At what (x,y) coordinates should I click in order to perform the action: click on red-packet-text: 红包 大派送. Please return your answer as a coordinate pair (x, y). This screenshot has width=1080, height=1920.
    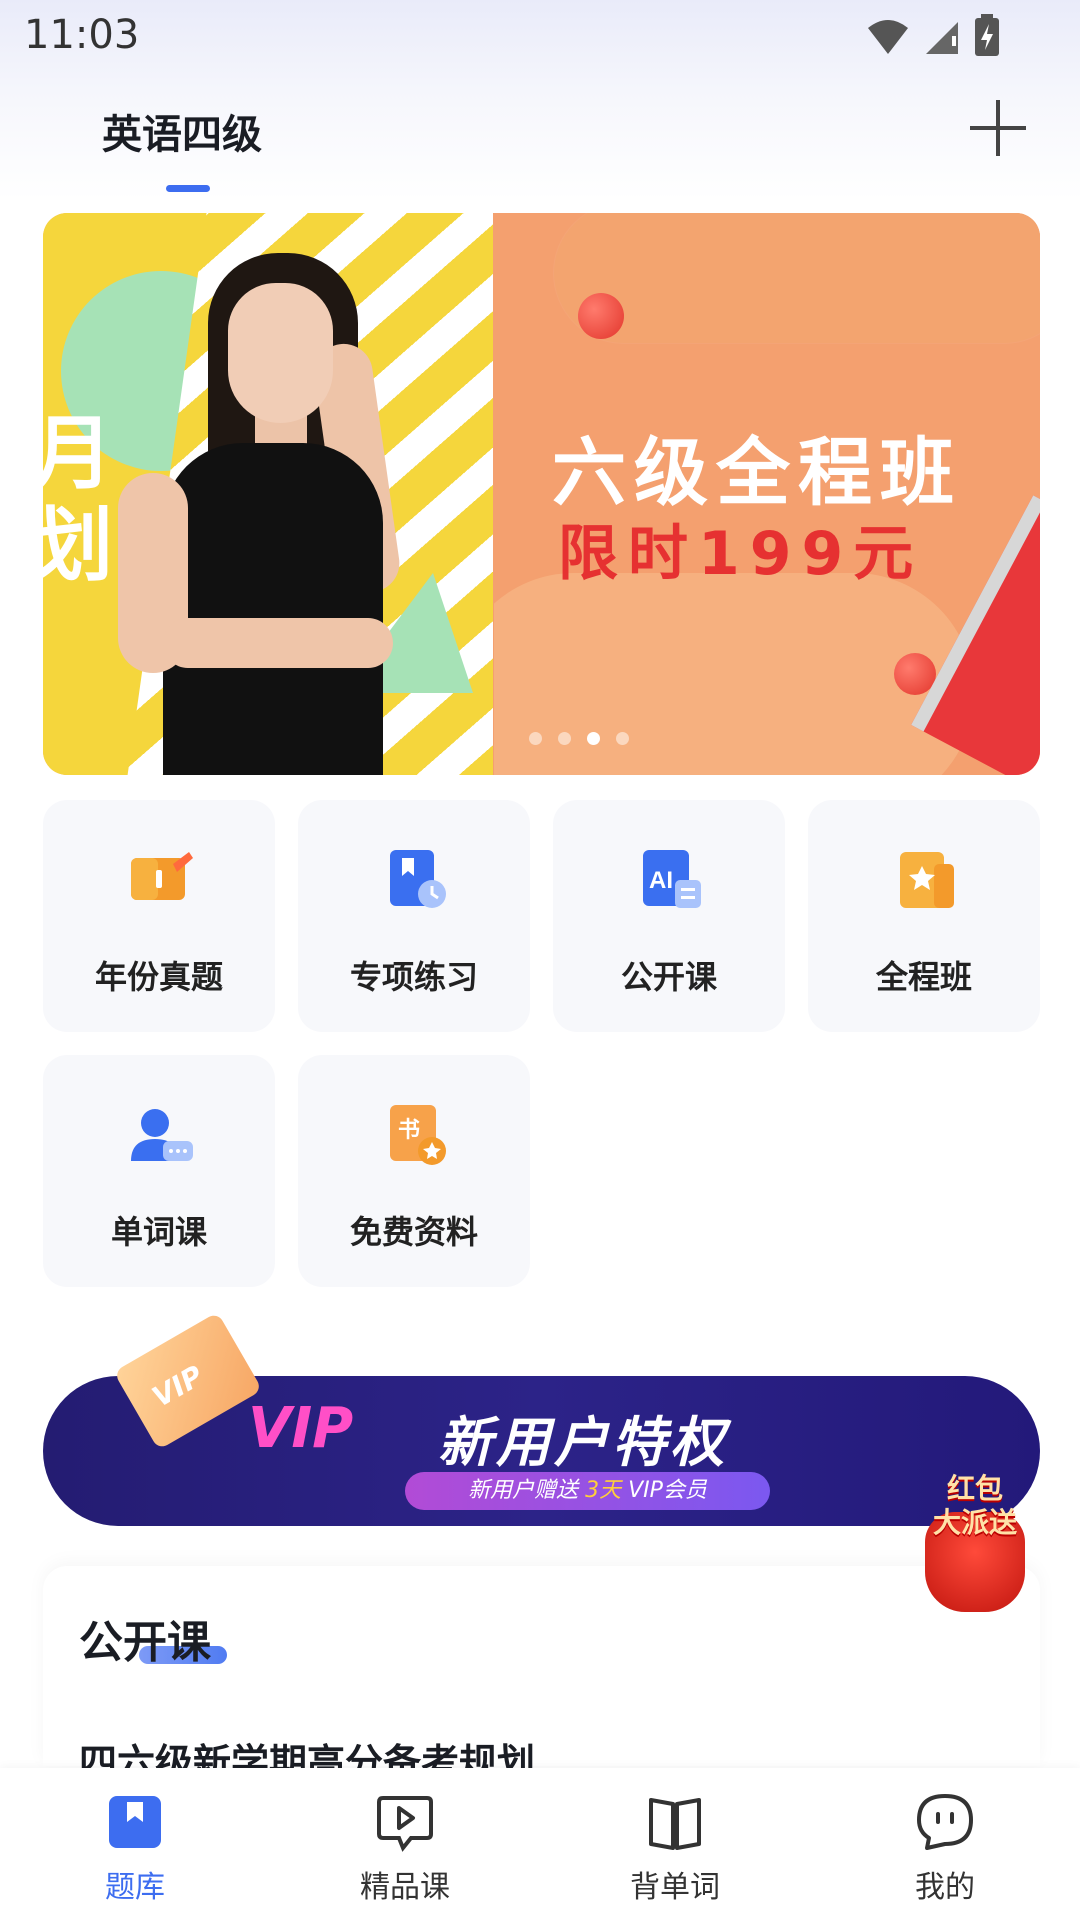
    Looking at the image, I should click on (975, 1506).